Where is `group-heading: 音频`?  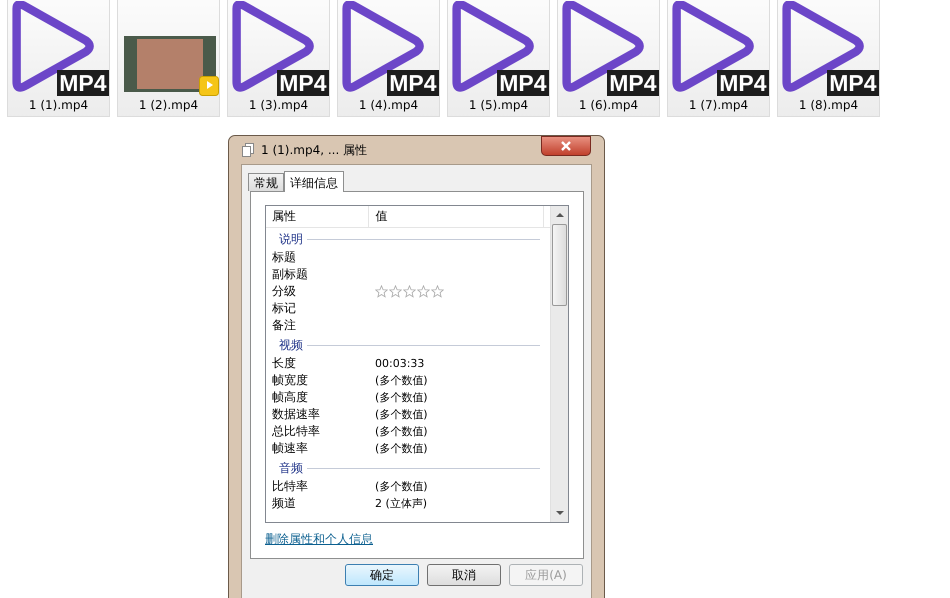
group-heading: 音频 is located at coordinates (291, 468).